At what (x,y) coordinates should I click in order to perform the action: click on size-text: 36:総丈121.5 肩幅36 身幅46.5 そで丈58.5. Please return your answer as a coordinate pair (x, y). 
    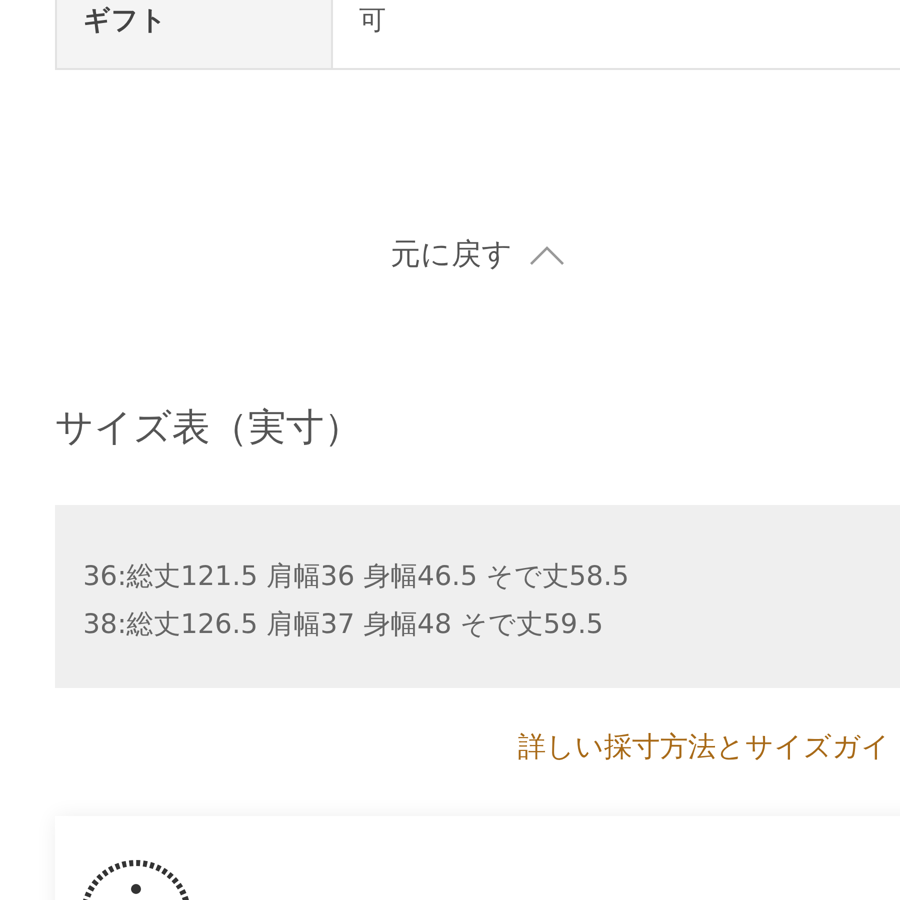
    Looking at the image, I should click on (356, 577).